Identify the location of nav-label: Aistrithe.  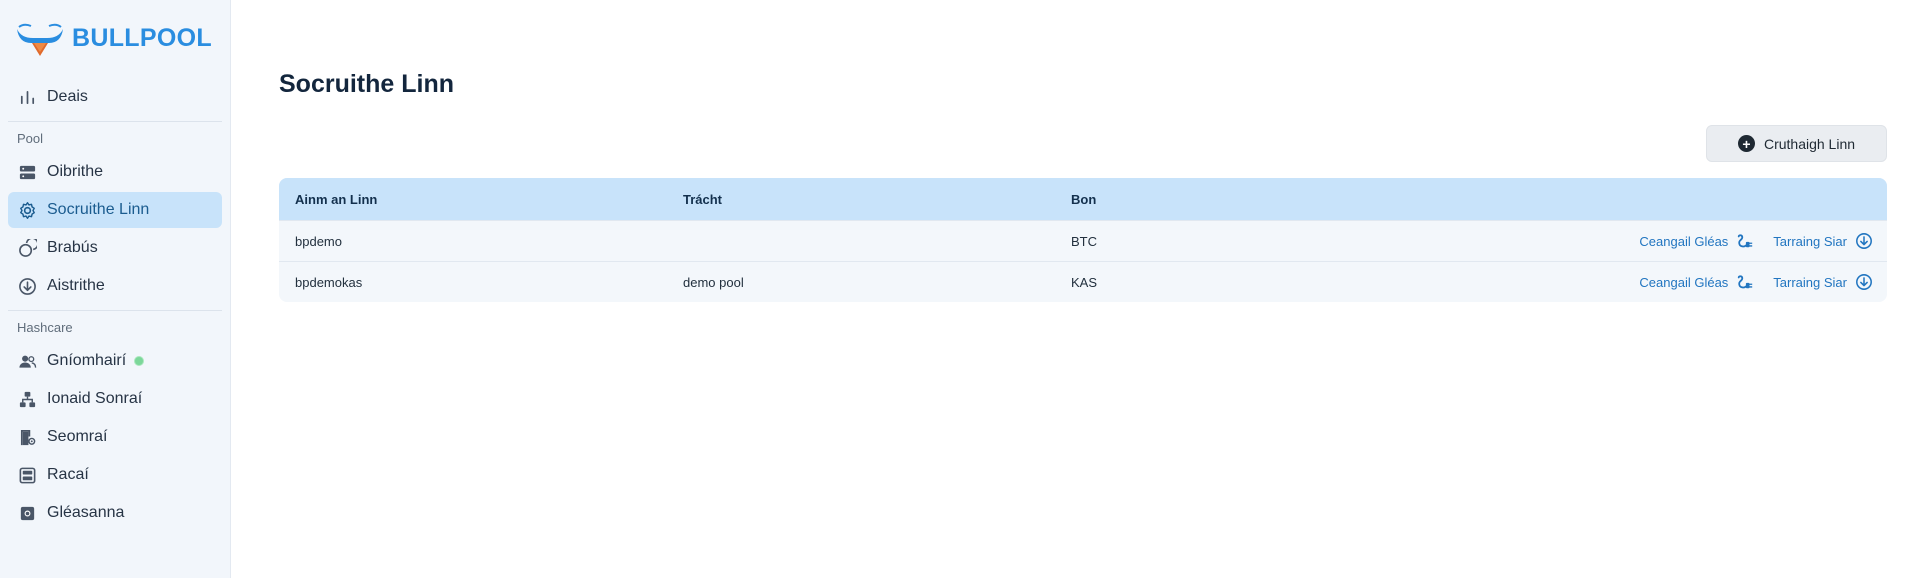
(76, 285).